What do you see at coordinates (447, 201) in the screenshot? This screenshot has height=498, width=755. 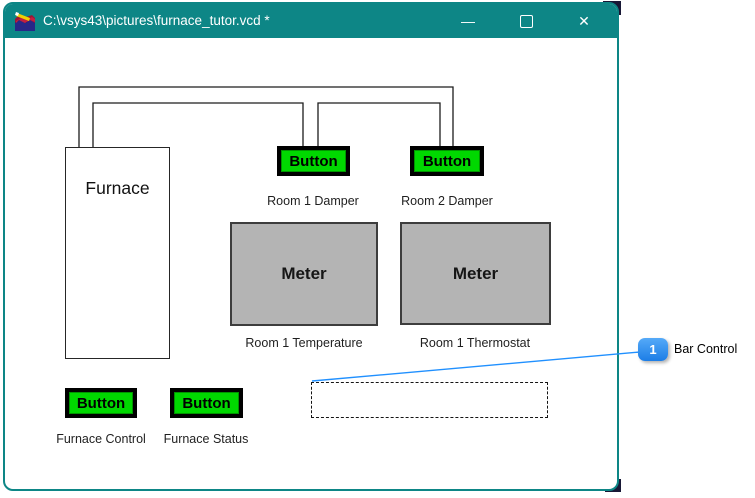 I see `room2-damper-caption: Room 2 Damper` at bounding box center [447, 201].